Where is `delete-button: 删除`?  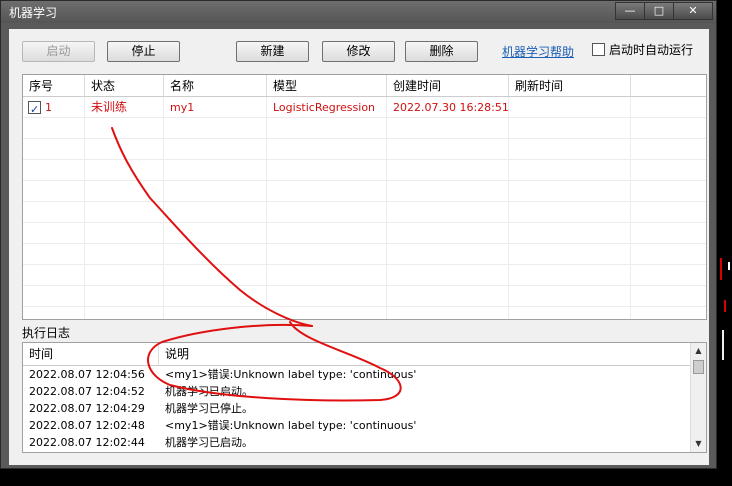
delete-button: 删除 is located at coordinates (441, 51).